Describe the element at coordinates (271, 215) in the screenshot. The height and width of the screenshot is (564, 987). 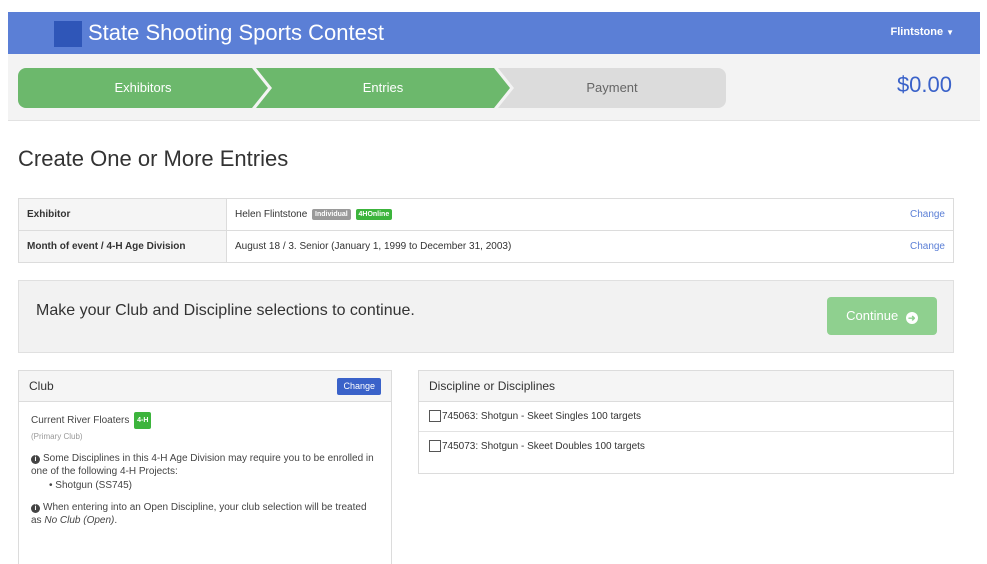
I see `exhibitor-name: Helen Flintstone` at that location.